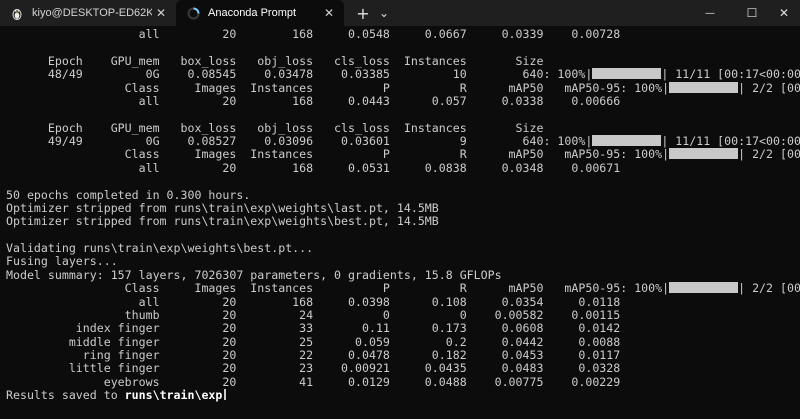 The width and height of the screenshot is (800, 419). What do you see at coordinates (313, 314) in the screenshot?
I see `line-text: thumb 20 24 0 0 0.00582 0.00115` at bounding box center [313, 314].